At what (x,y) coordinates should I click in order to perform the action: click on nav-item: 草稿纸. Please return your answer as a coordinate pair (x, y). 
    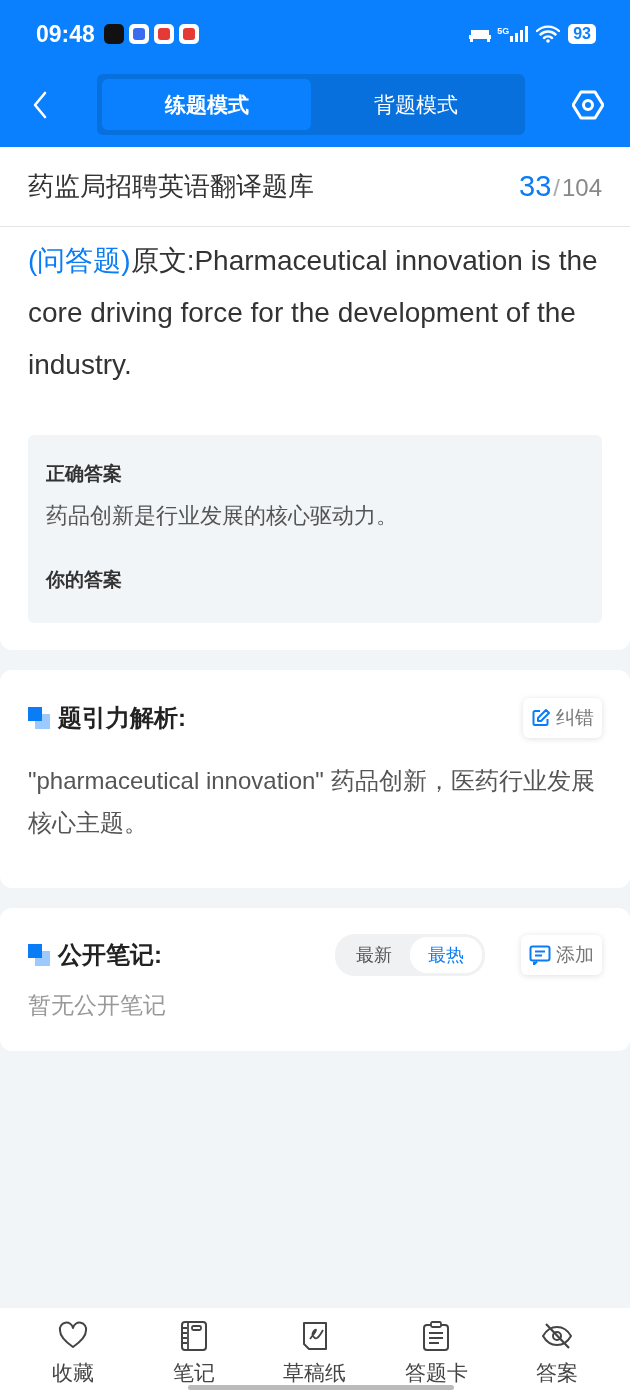
    Looking at the image, I should click on (314, 1354).